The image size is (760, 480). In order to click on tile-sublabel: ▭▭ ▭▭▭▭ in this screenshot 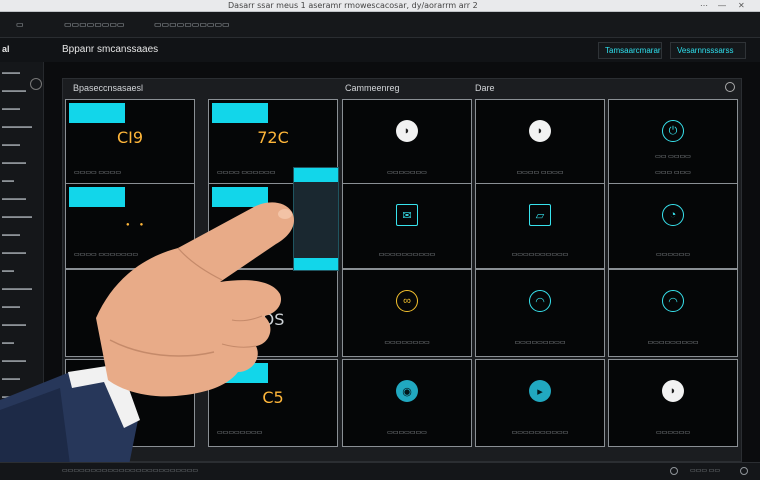, I will do `click(673, 157)`.